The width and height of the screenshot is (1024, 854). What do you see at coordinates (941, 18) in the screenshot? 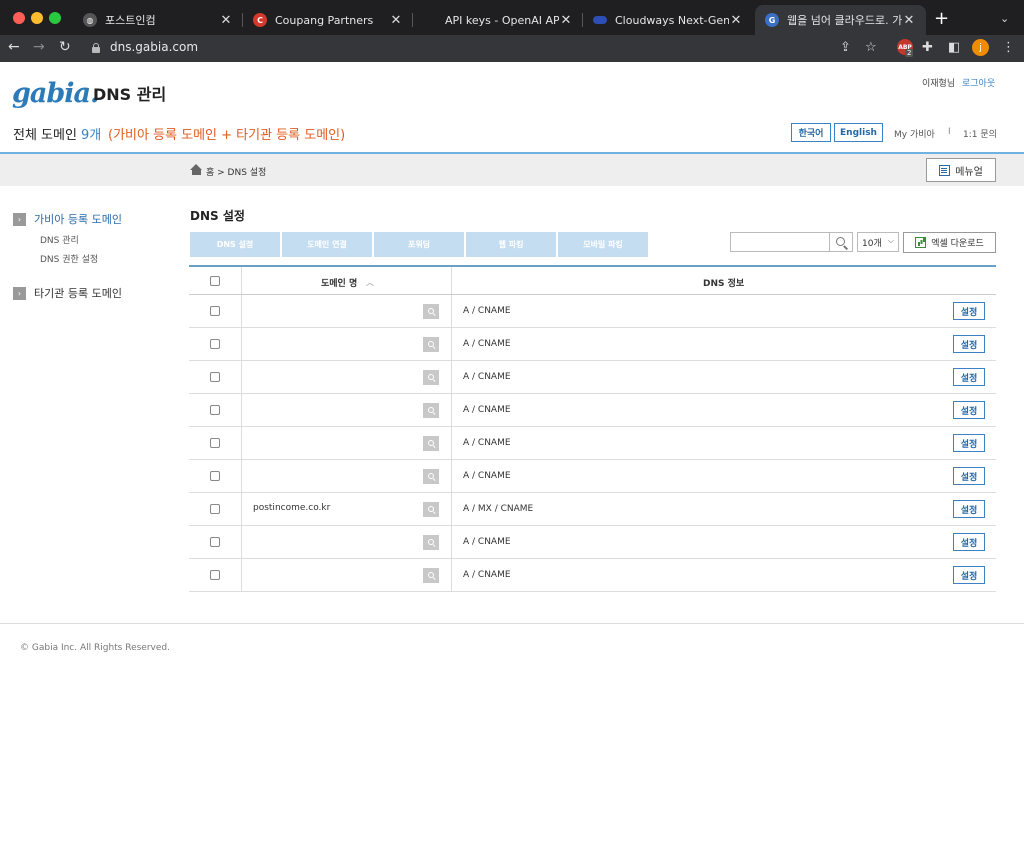
I see `new-tab-icon: +` at bounding box center [941, 18].